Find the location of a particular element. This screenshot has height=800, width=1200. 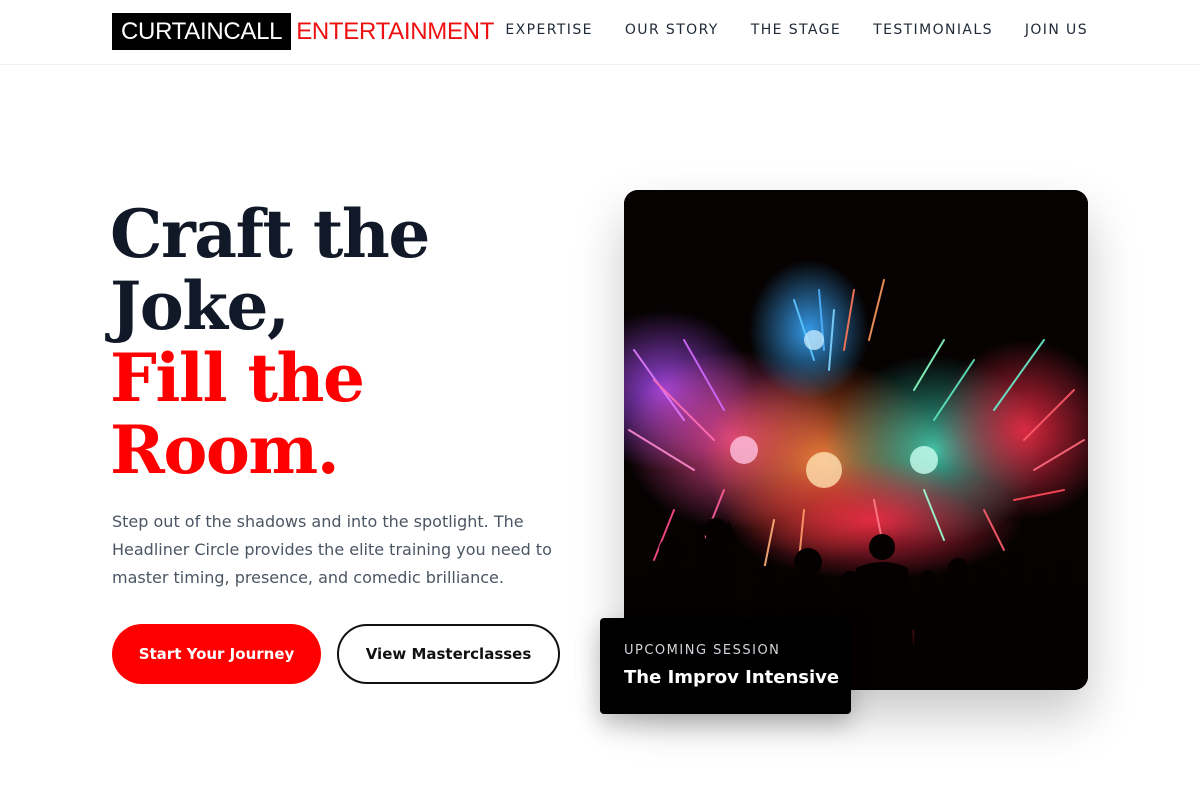

view-masterclasses-button: View Masterclasses is located at coordinates (448, 654).